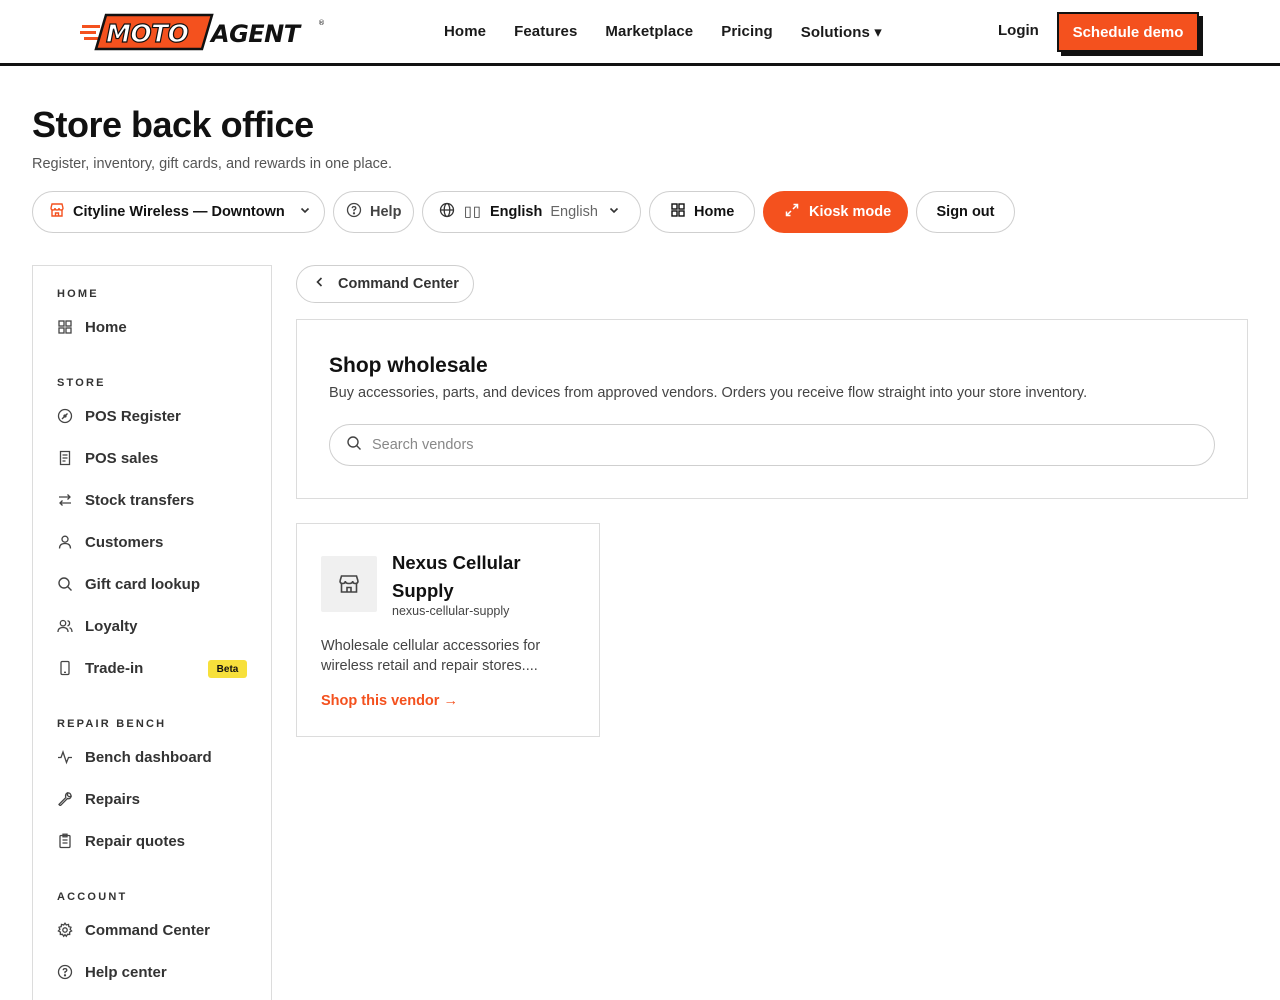  I want to click on sidebar-item-label: Gift card lookup, so click(143, 584).